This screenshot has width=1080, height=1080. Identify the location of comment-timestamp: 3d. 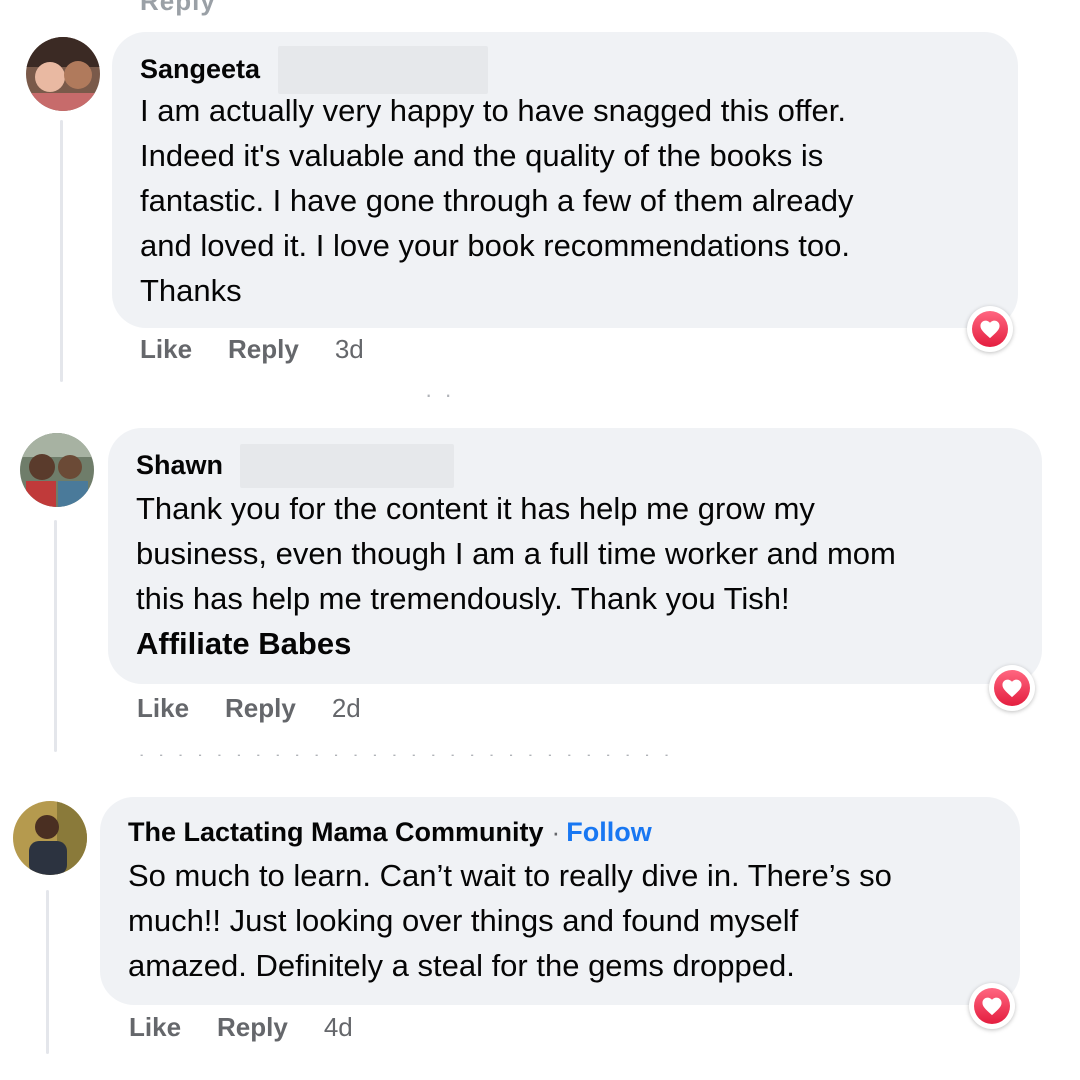
(349, 349).